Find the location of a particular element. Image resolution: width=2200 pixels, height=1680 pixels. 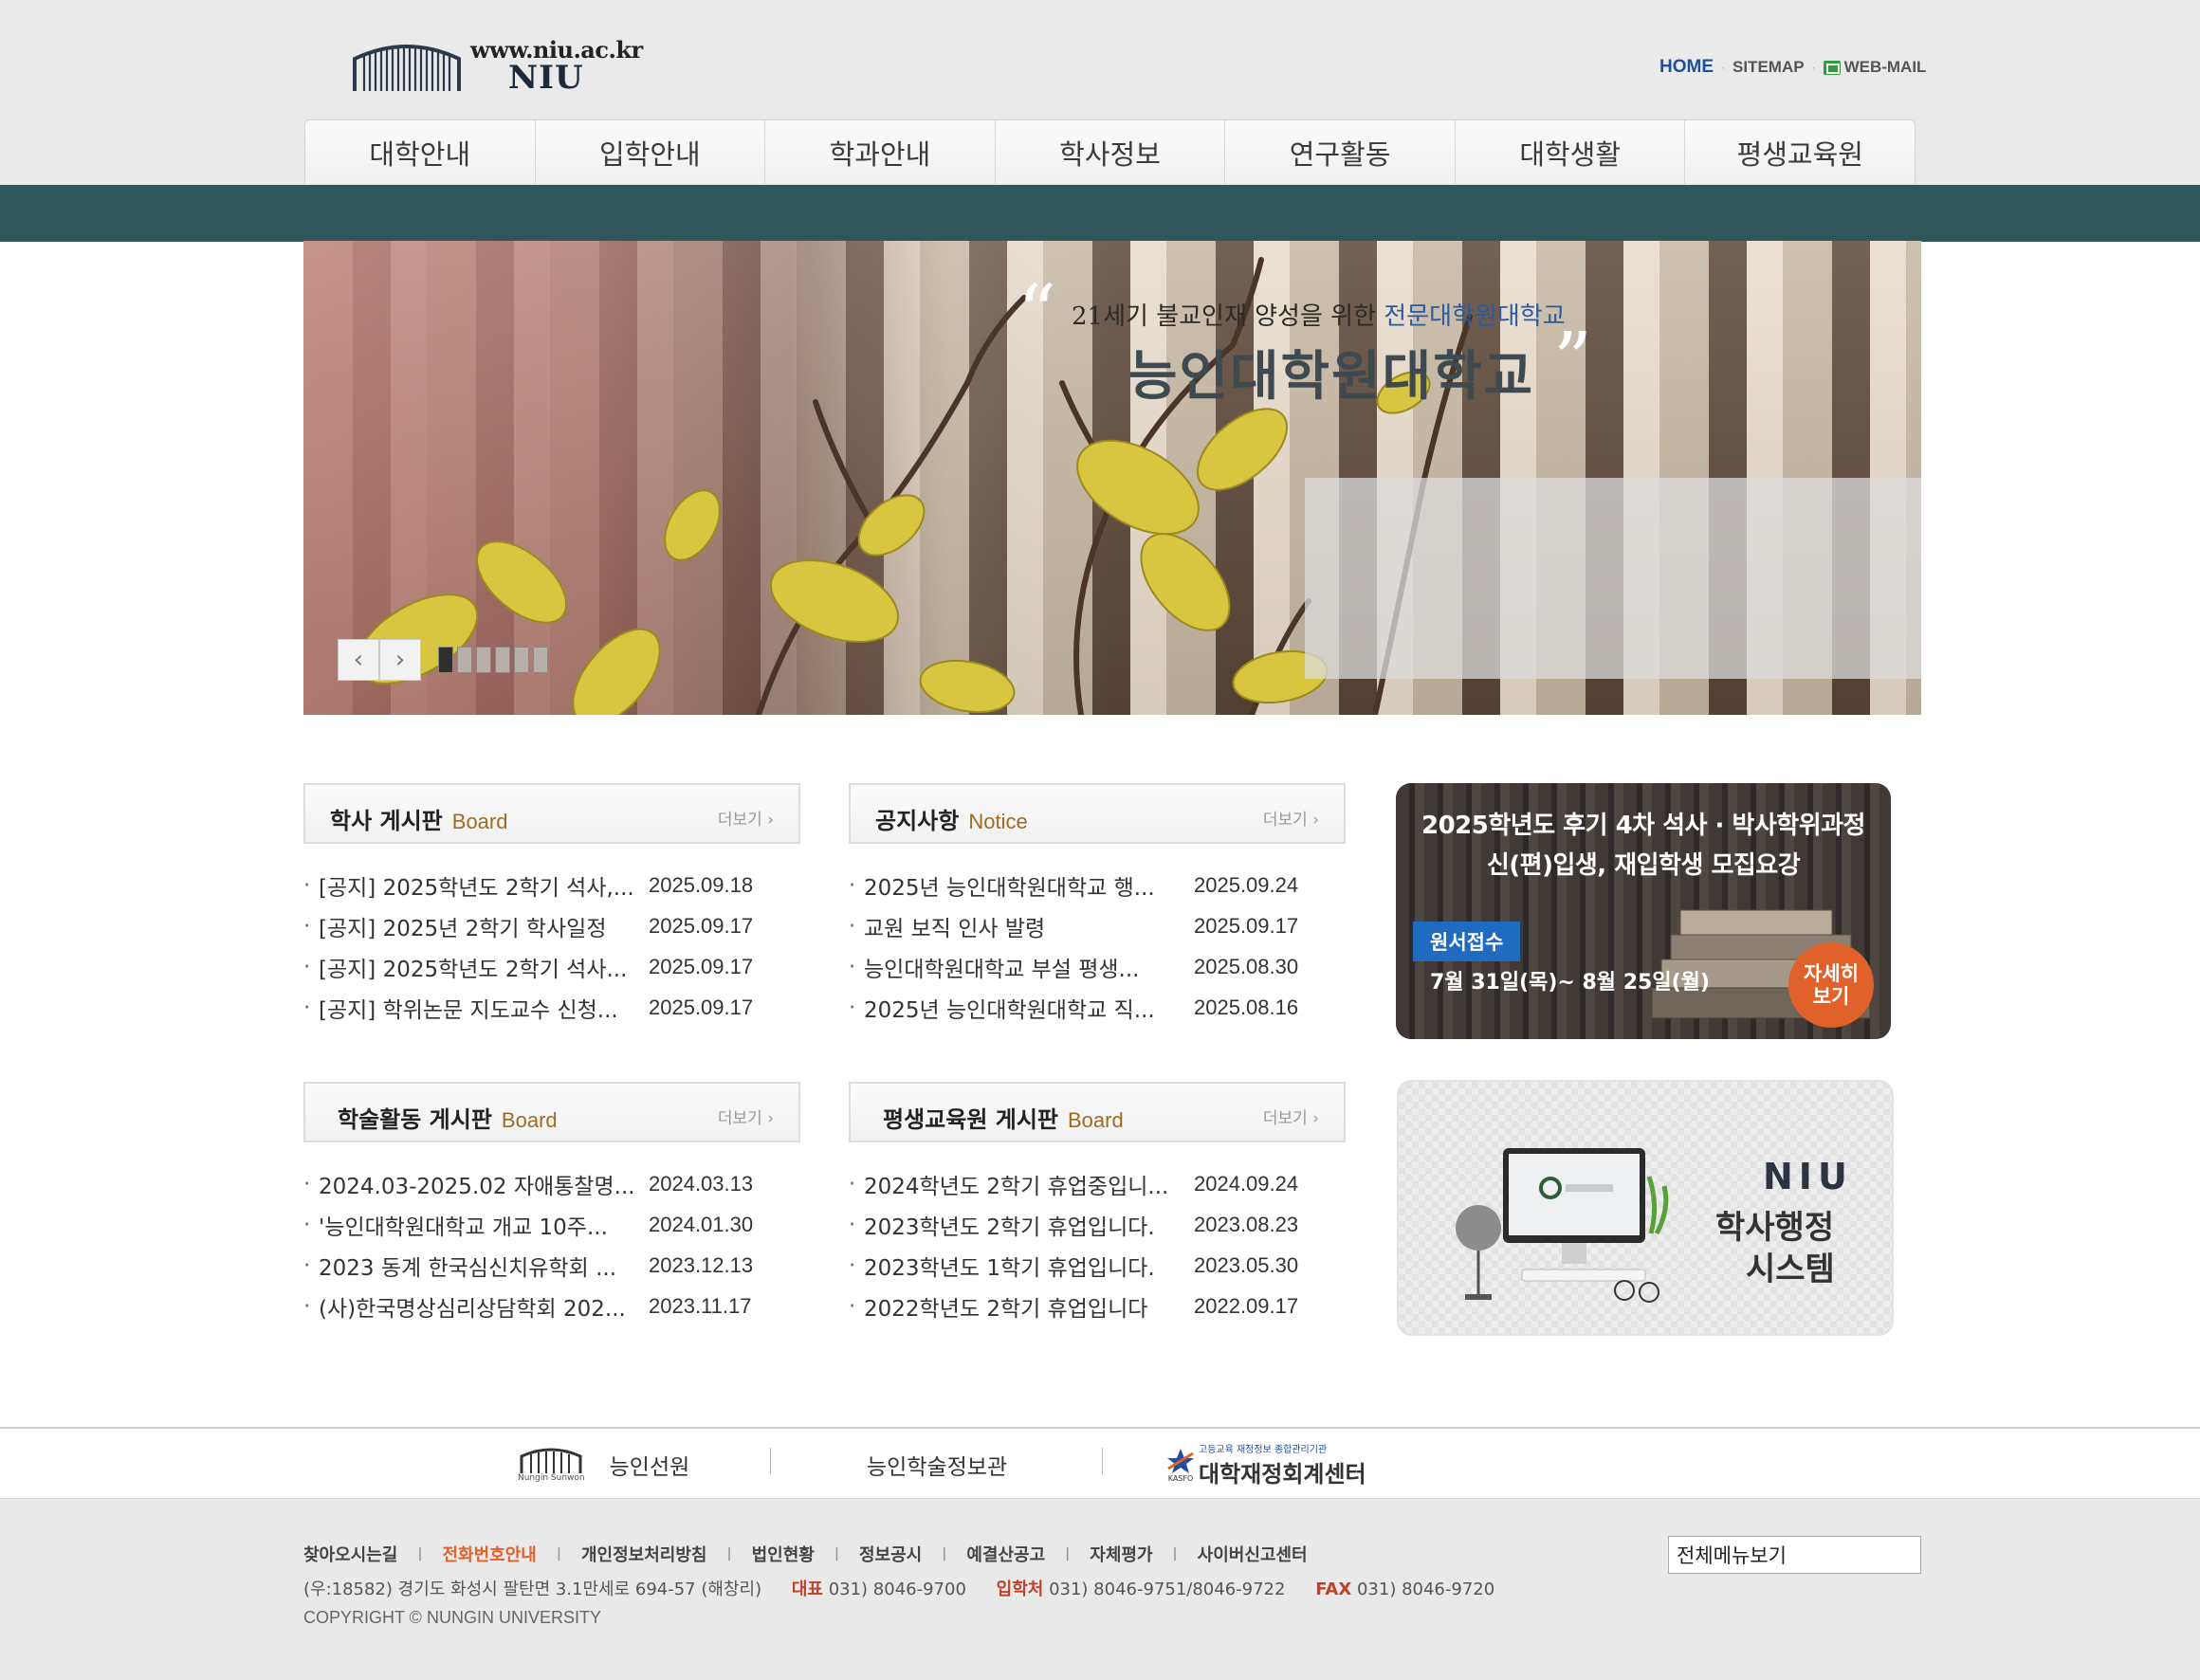

tel-number: 031) 8046-9700 is located at coordinates (897, 1589).